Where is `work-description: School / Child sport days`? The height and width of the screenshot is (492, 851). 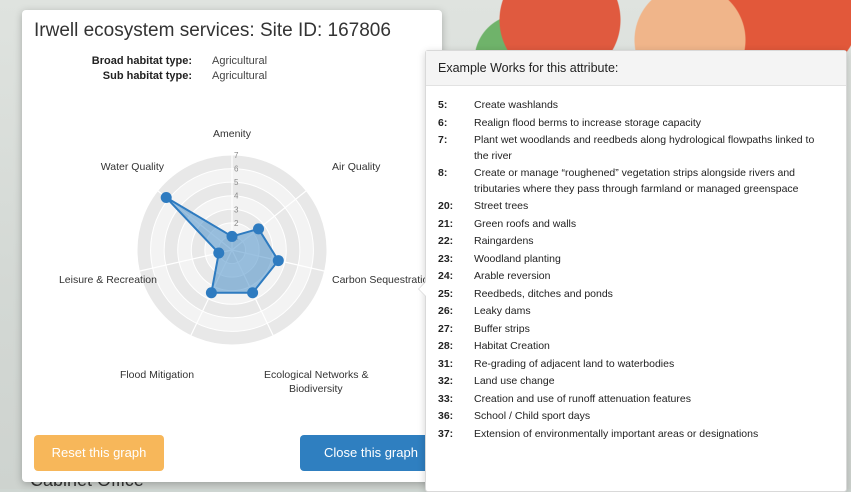
work-description: School / Child sport days is located at coordinates (532, 416).